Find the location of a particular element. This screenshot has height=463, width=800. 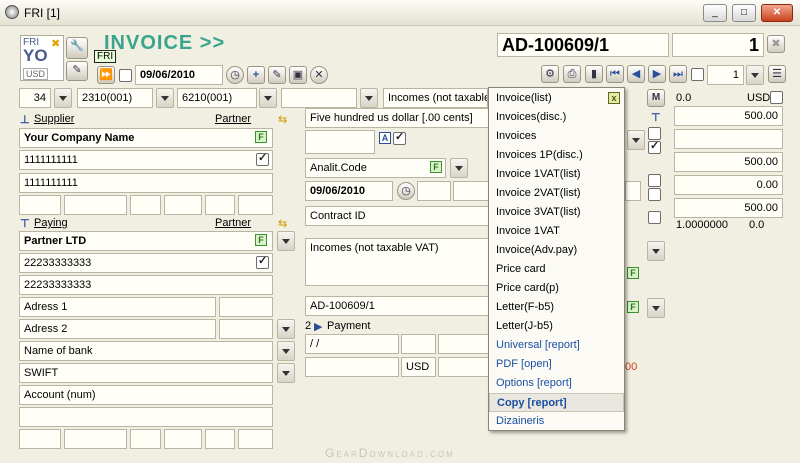

supplier-code-2: 1111111111 is located at coordinates (146, 183).